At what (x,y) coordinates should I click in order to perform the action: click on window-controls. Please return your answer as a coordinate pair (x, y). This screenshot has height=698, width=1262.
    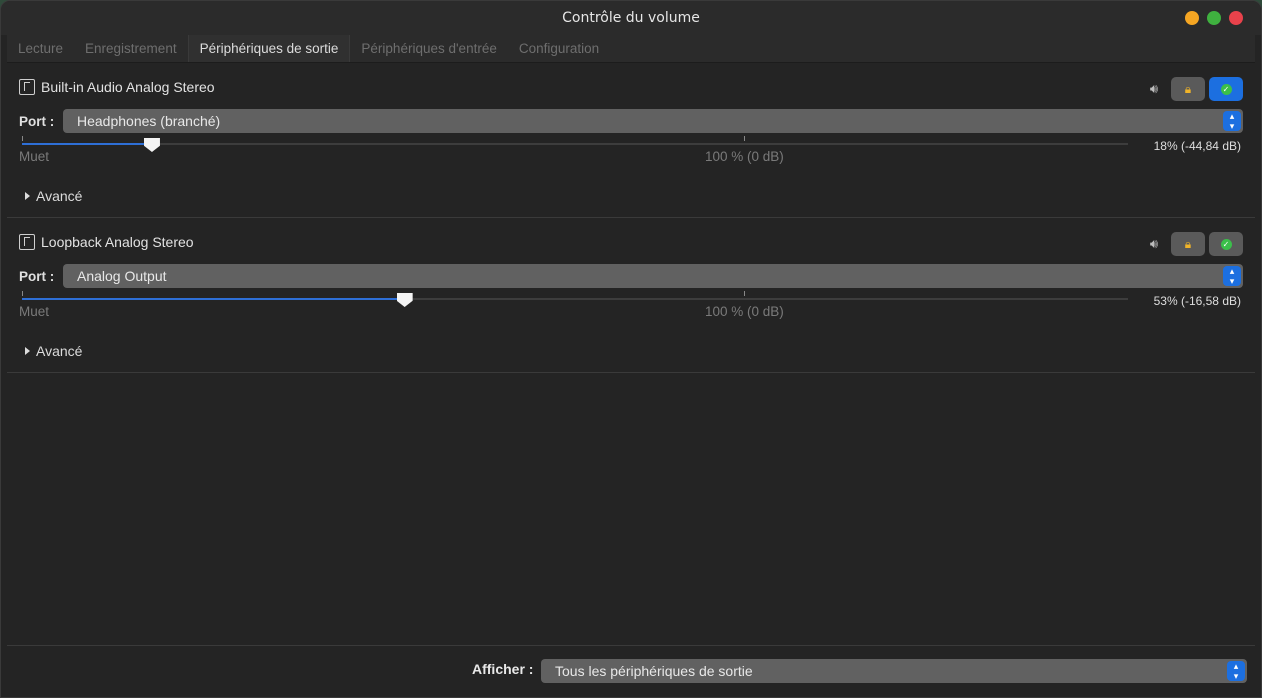
    Looking at the image, I should click on (1214, 18).